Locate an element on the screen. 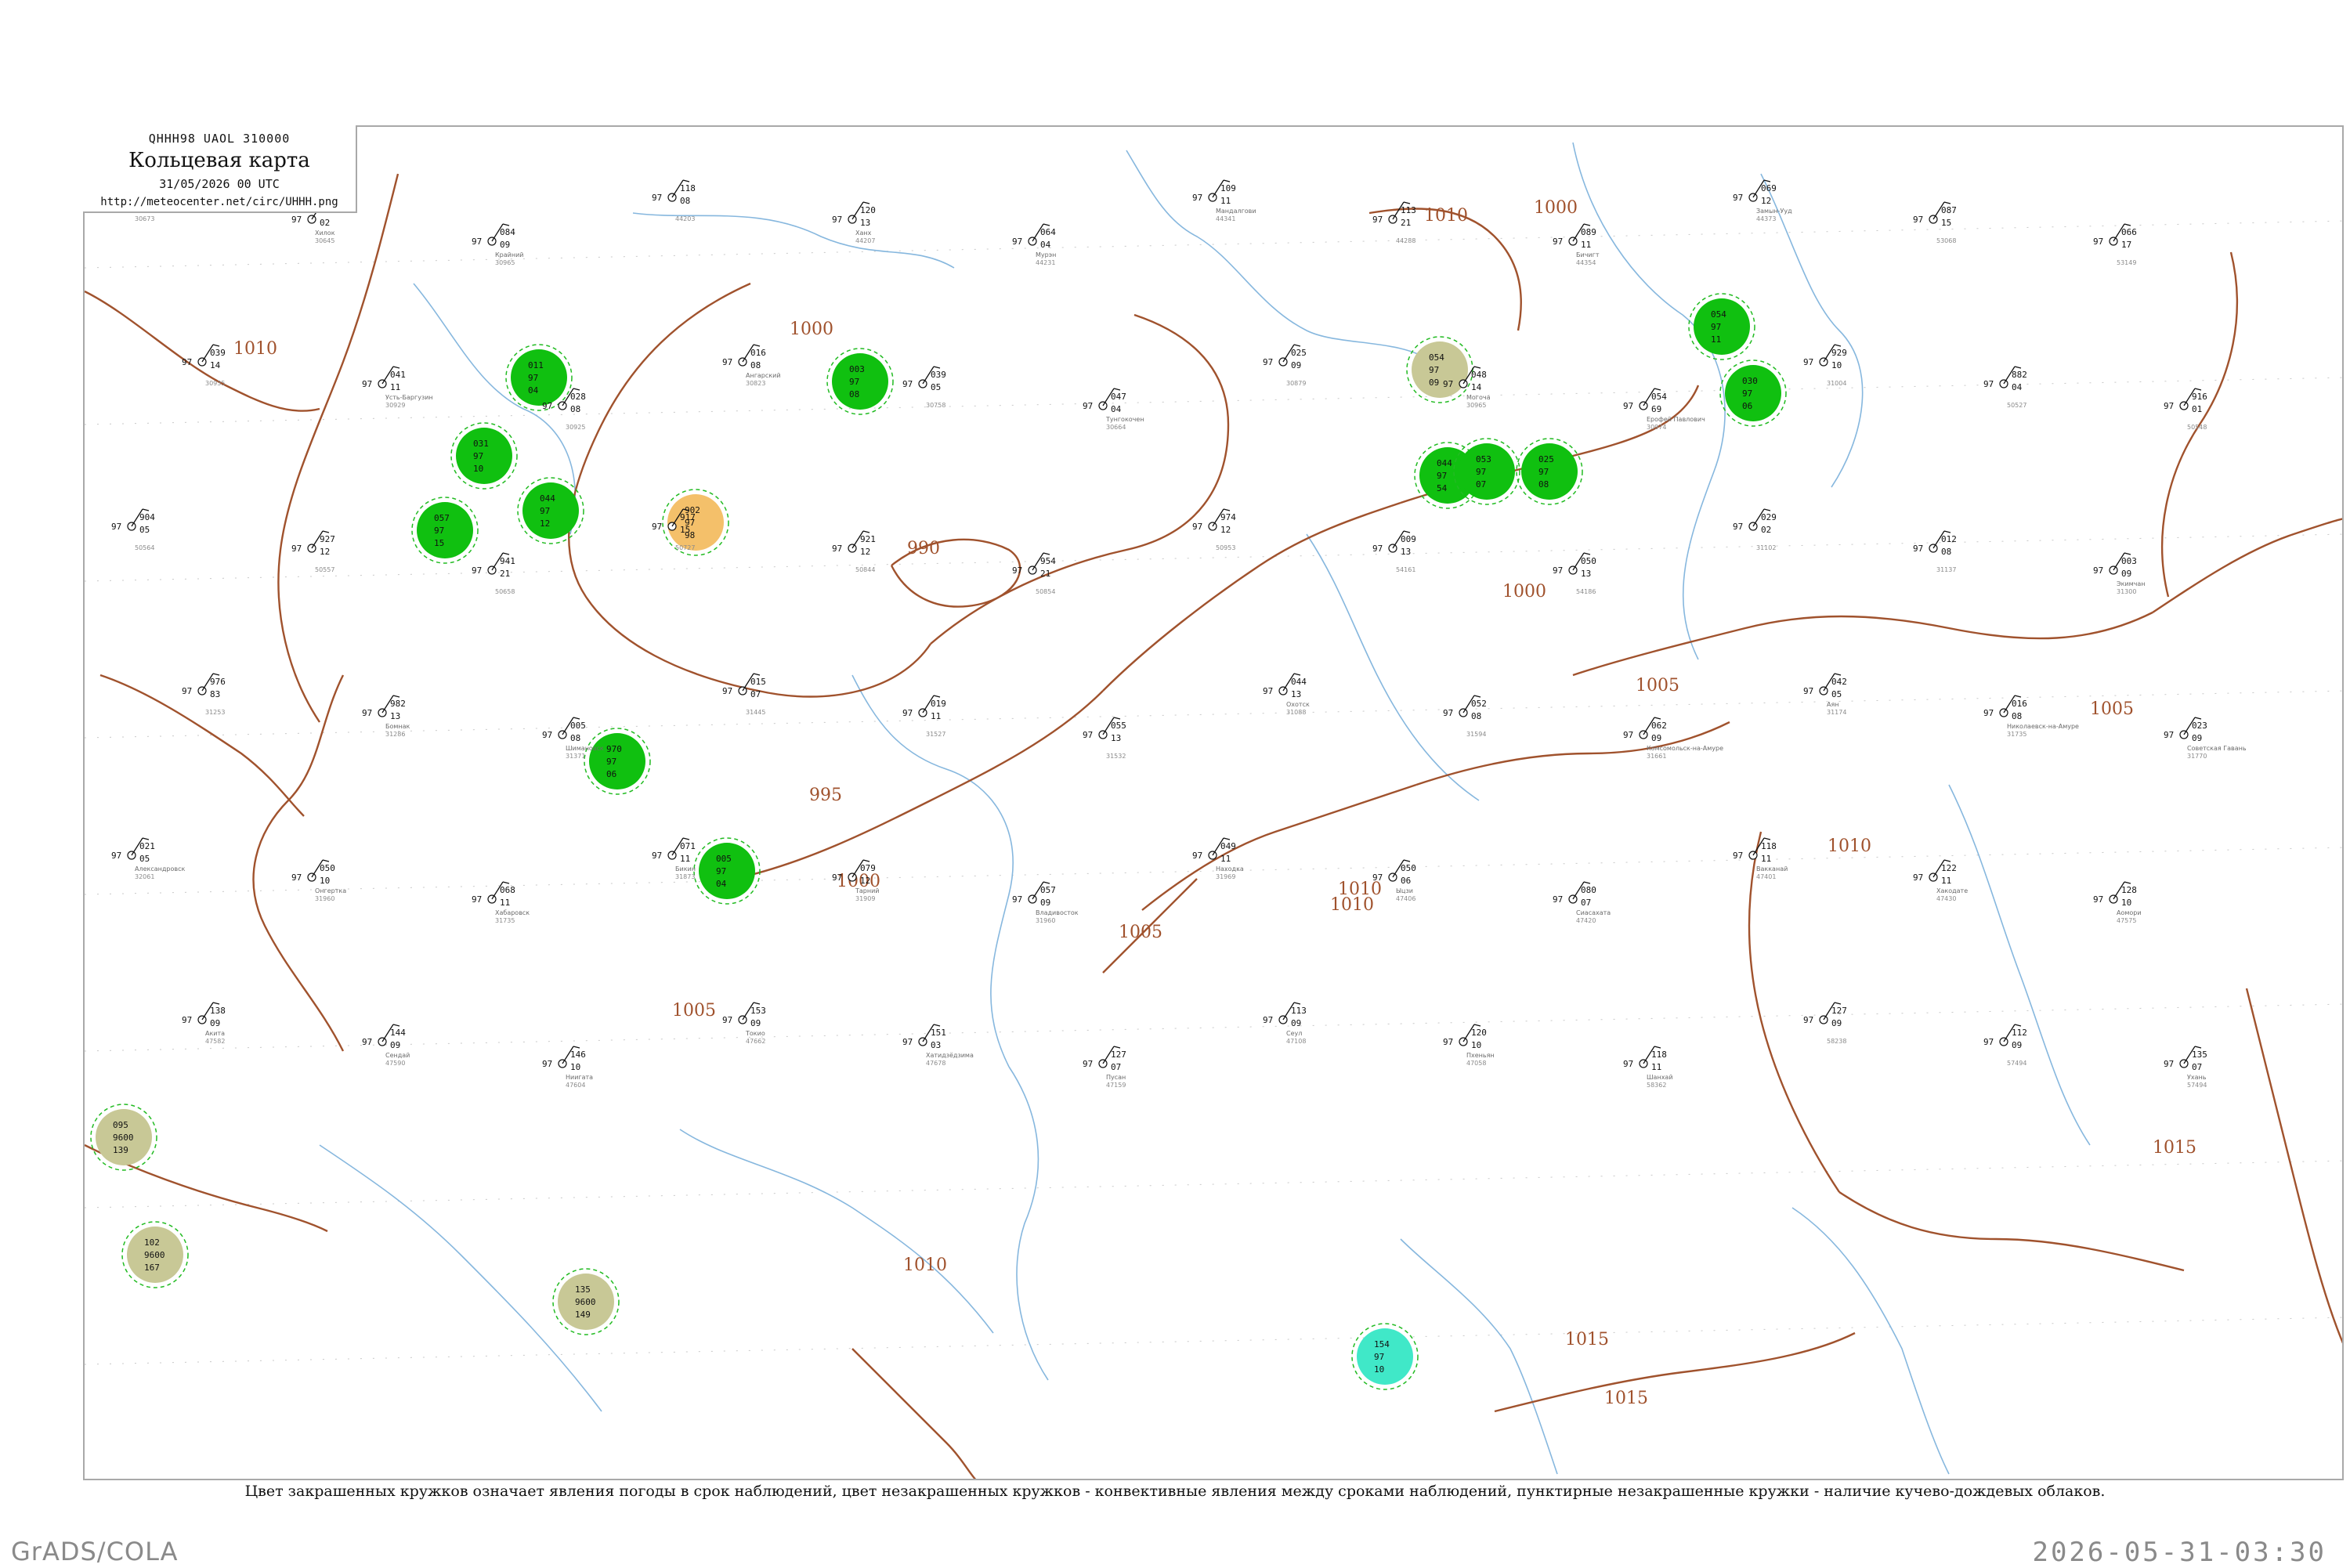 The height and width of the screenshot is (1568, 2350). station-plot: 929 97 10 31004 is located at coordinates (1825, 365).